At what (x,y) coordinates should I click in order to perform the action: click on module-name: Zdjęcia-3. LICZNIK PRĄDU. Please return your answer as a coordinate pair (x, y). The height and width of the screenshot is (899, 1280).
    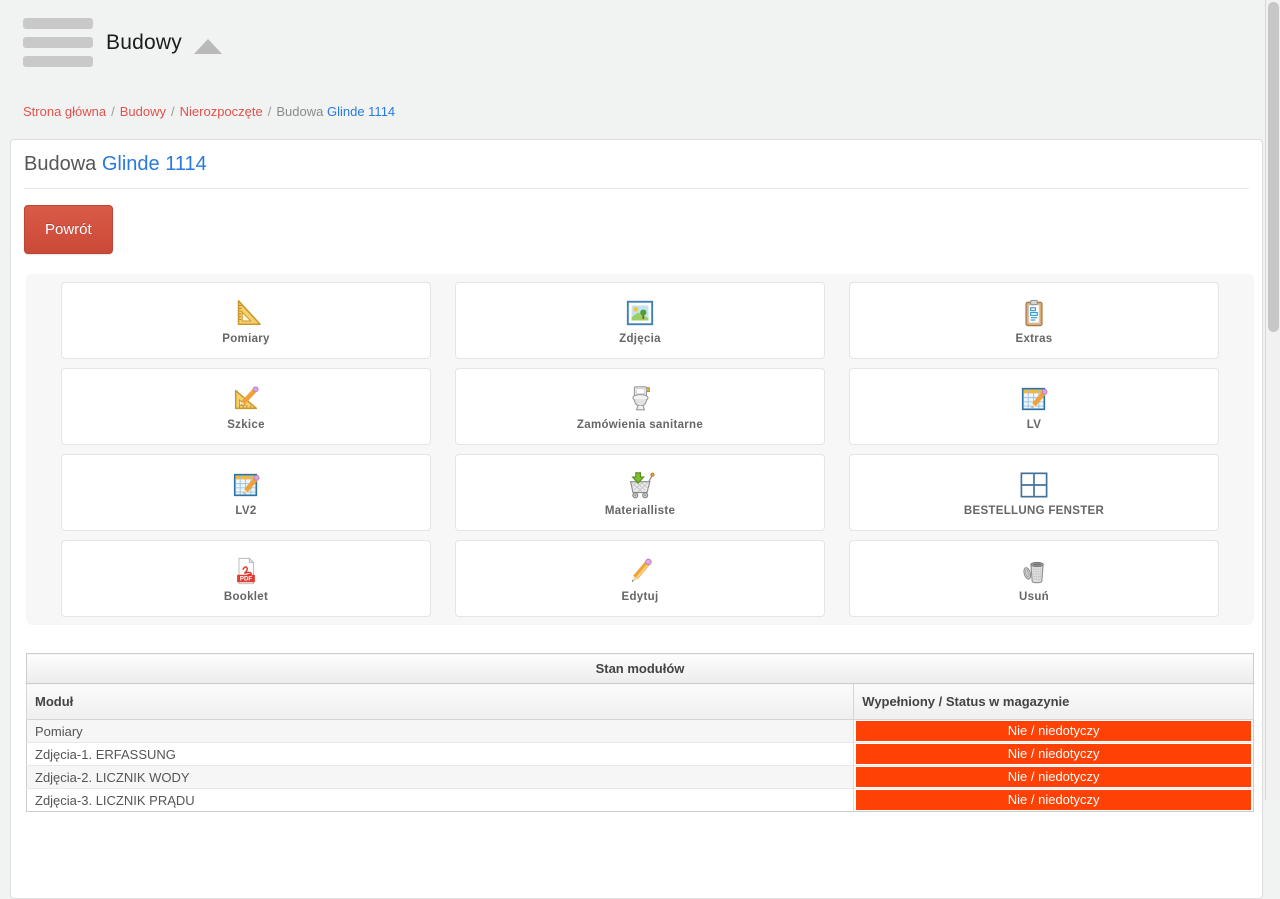
    Looking at the image, I should click on (440, 800).